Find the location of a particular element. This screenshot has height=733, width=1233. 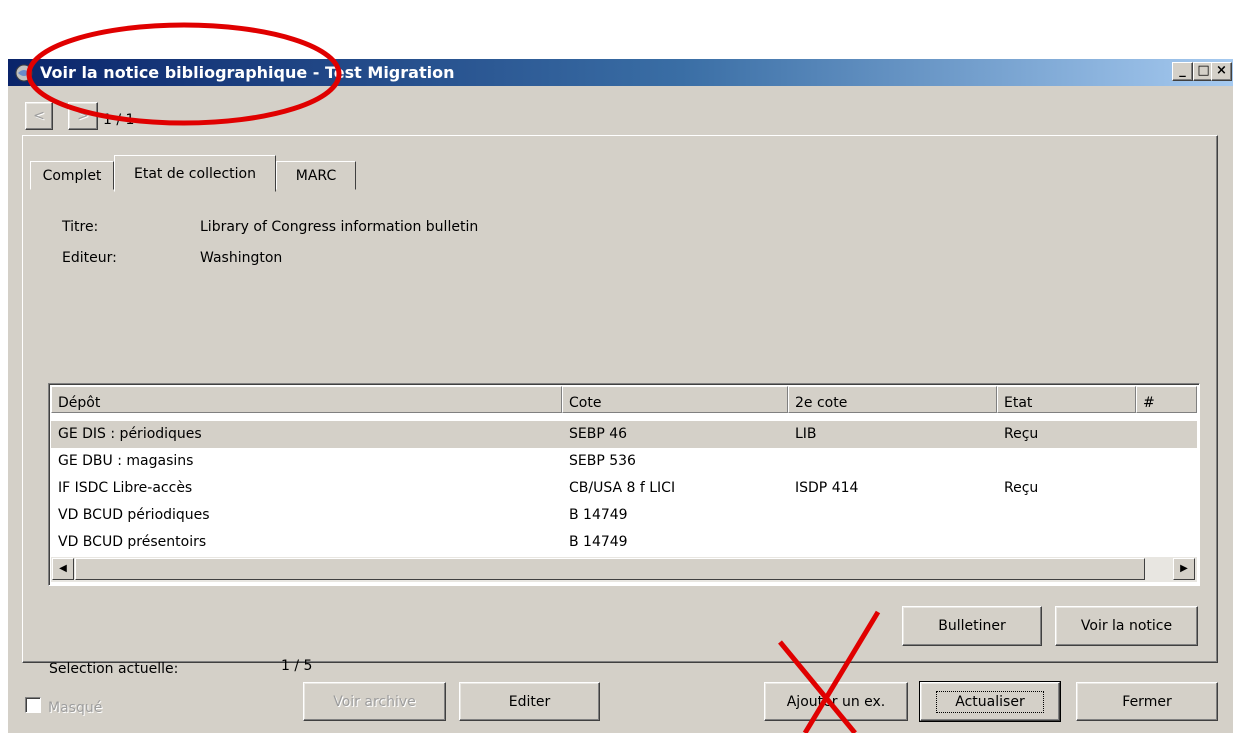

fermer-label: Fermer is located at coordinates (1147, 701).